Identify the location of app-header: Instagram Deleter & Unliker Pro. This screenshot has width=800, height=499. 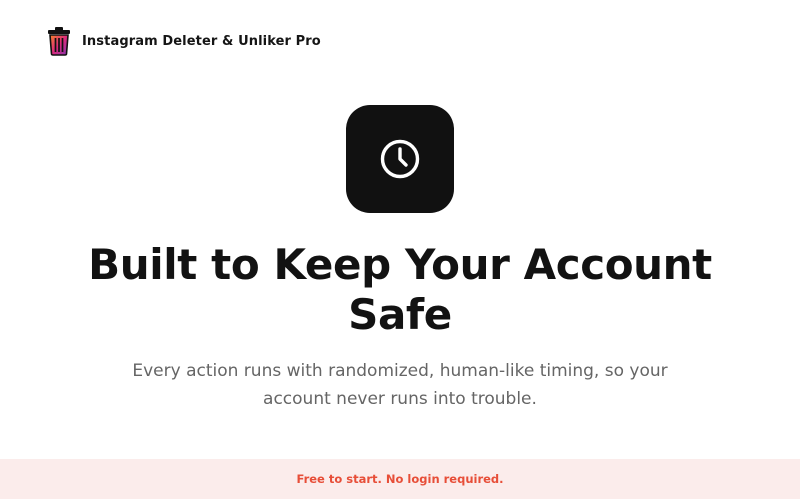
(184, 41).